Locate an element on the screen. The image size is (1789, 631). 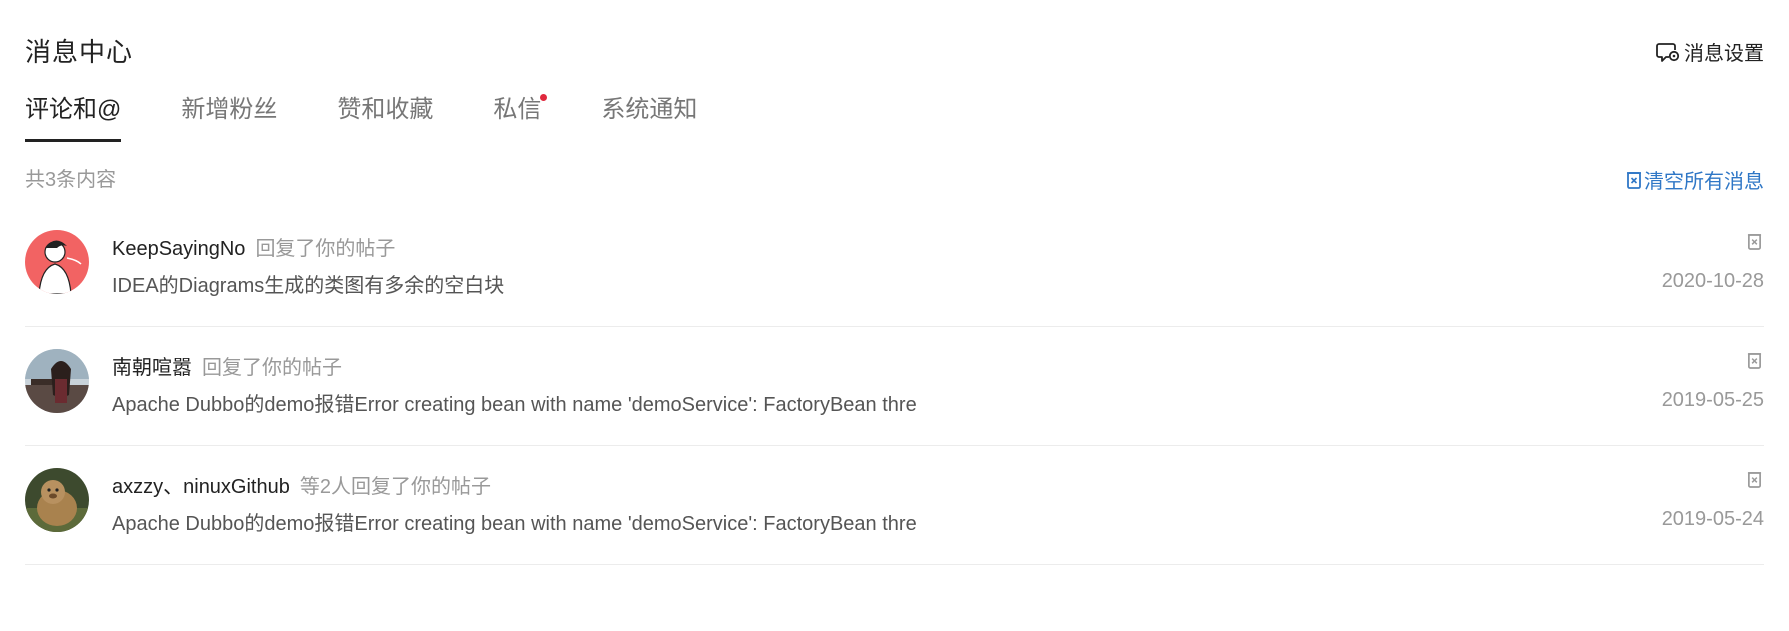
message-settings-label: 消息设置 is located at coordinates (1724, 54).